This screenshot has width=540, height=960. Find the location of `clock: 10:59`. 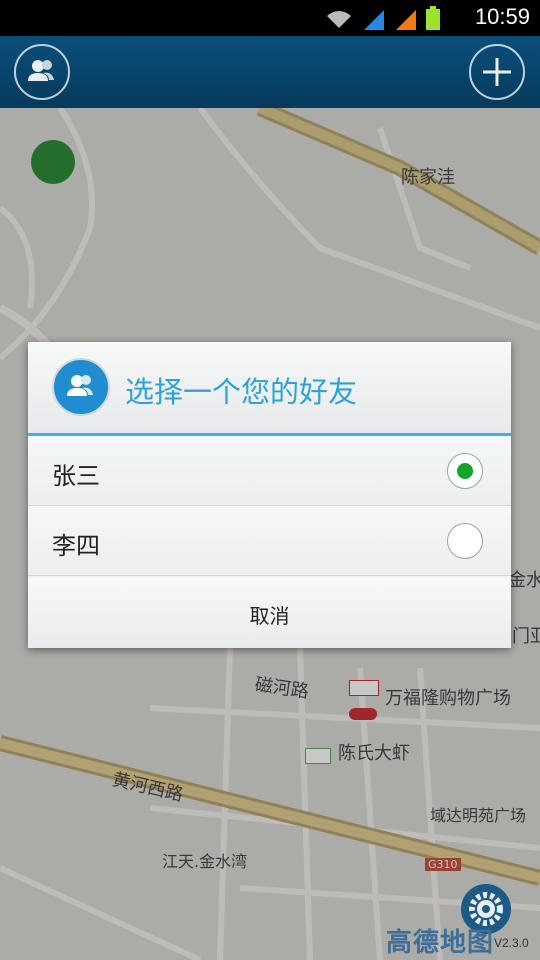

clock: 10:59 is located at coordinates (502, 16).